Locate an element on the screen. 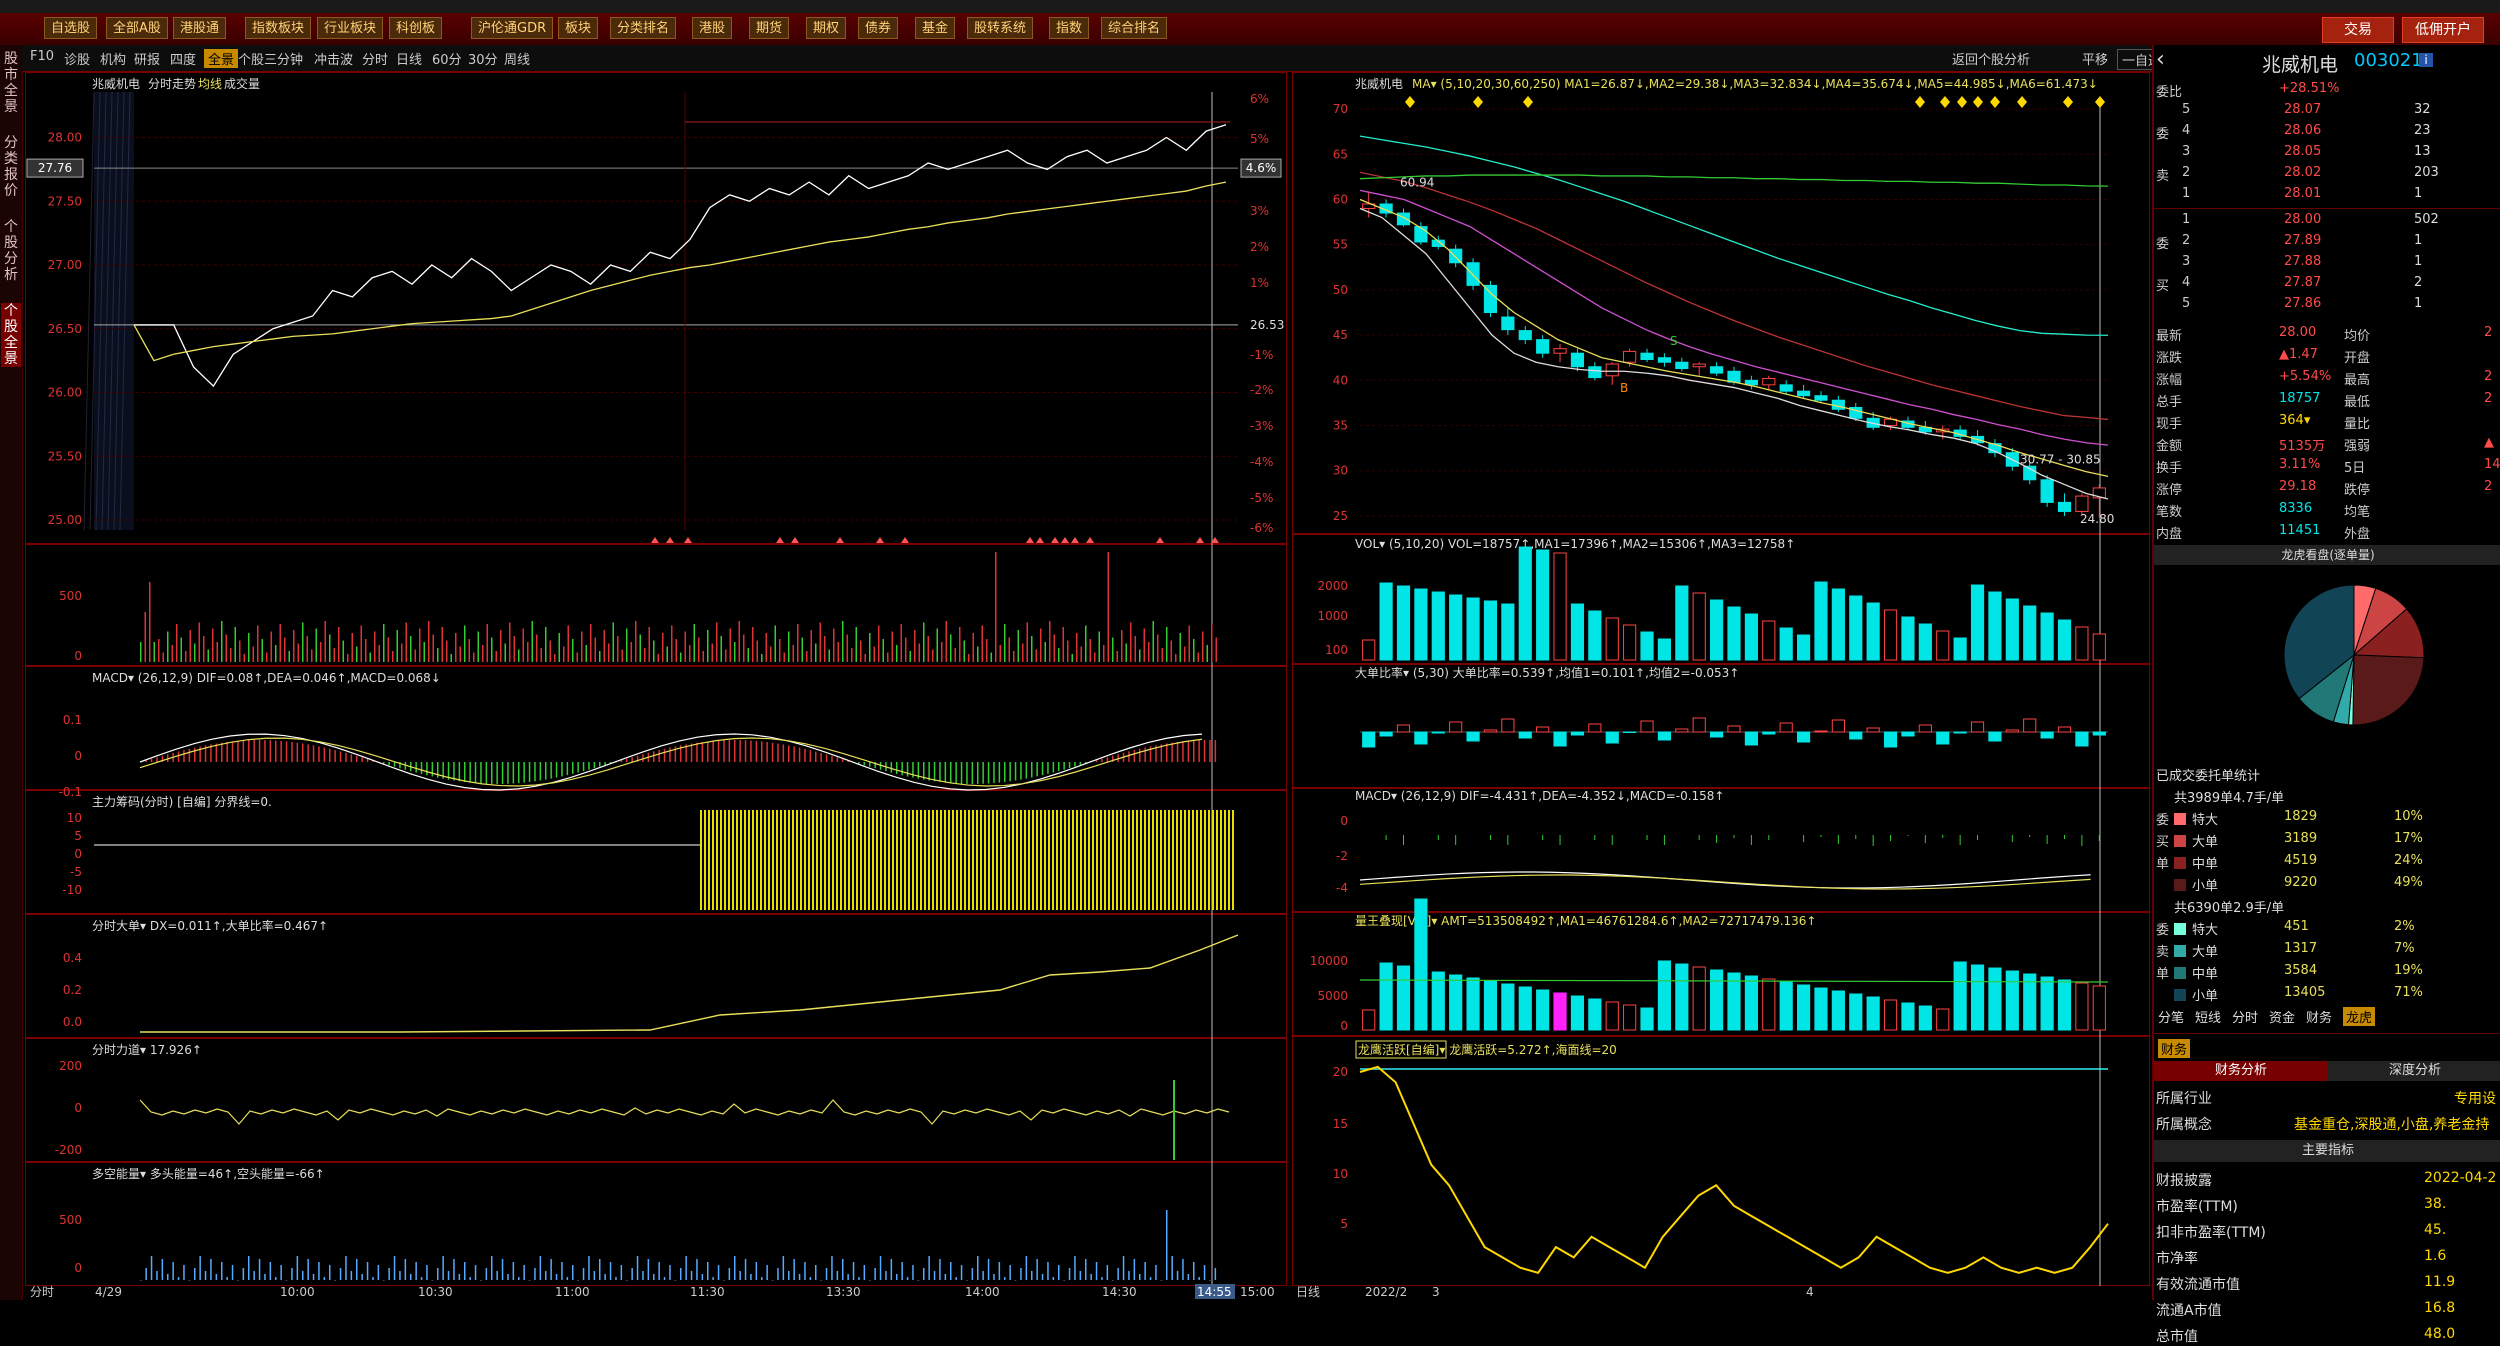 The image size is (2500, 1346). quote-tab-分笔: 分笔 is located at coordinates (2171, 1016).